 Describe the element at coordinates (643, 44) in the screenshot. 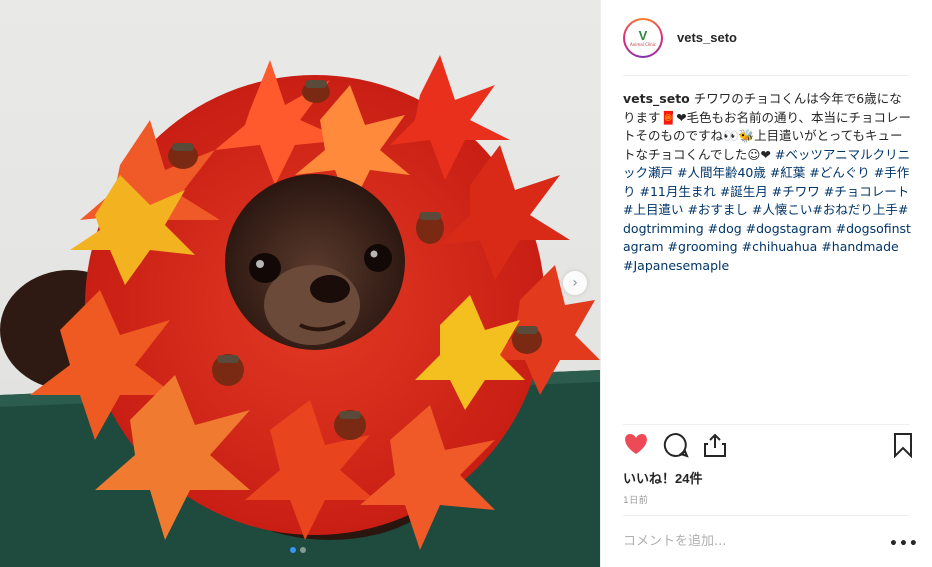

I see `clinic-logo-text: Animal Clinic` at that location.